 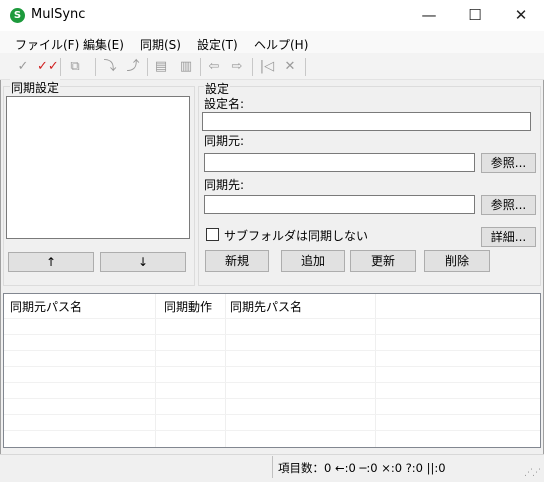 What do you see at coordinates (237, 67) in the screenshot?
I see `arrow-right-icon: ⇨` at bounding box center [237, 67].